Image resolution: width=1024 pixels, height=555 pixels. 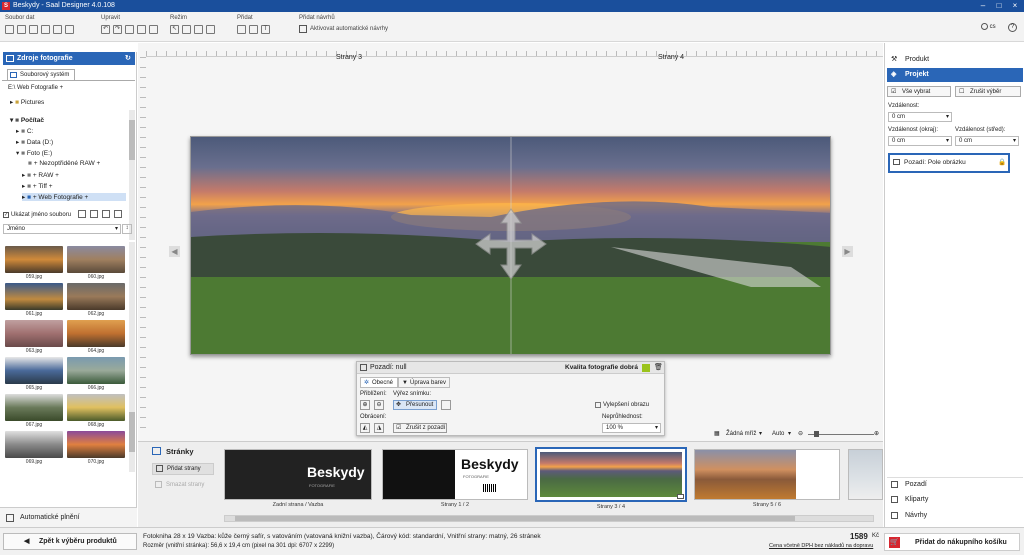 I want to click on page-thumb-3-4-selected, so click(x=611, y=474).